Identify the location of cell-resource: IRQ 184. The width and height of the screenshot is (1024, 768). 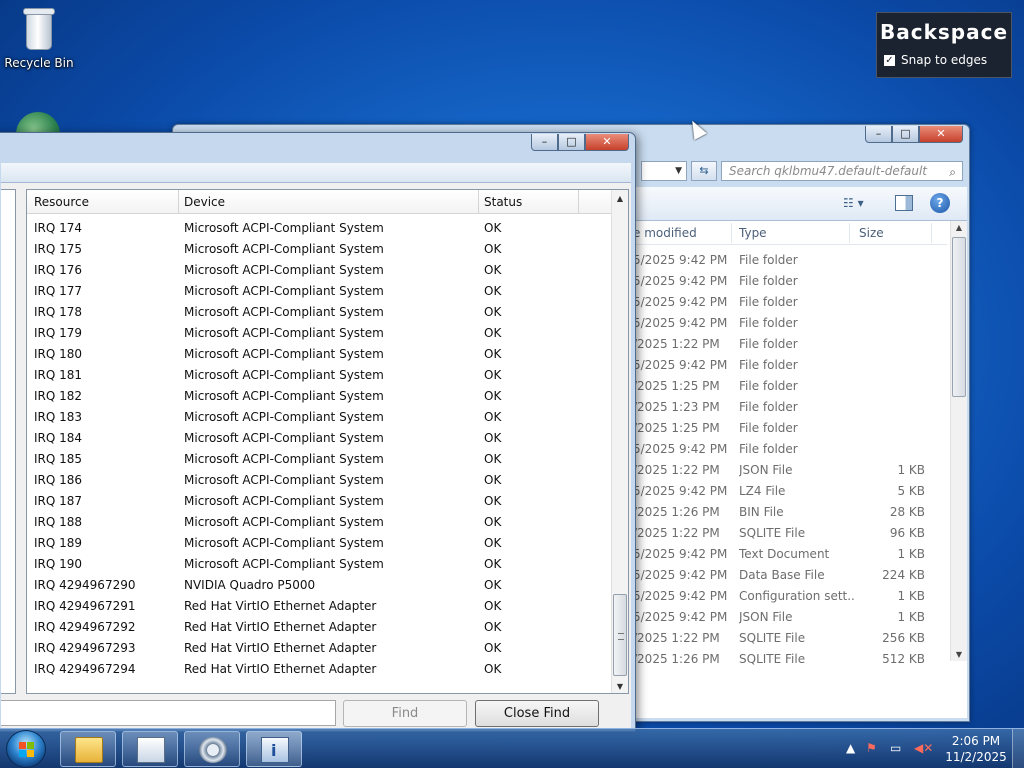
(58, 438).